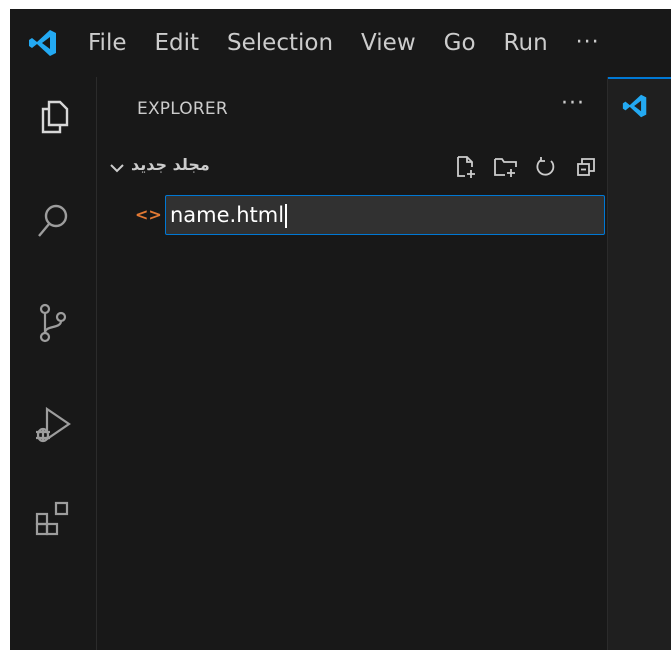 This screenshot has width=671, height=650. Describe the element at coordinates (53, 363) in the screenshot. I see `activity-bar` at that location.